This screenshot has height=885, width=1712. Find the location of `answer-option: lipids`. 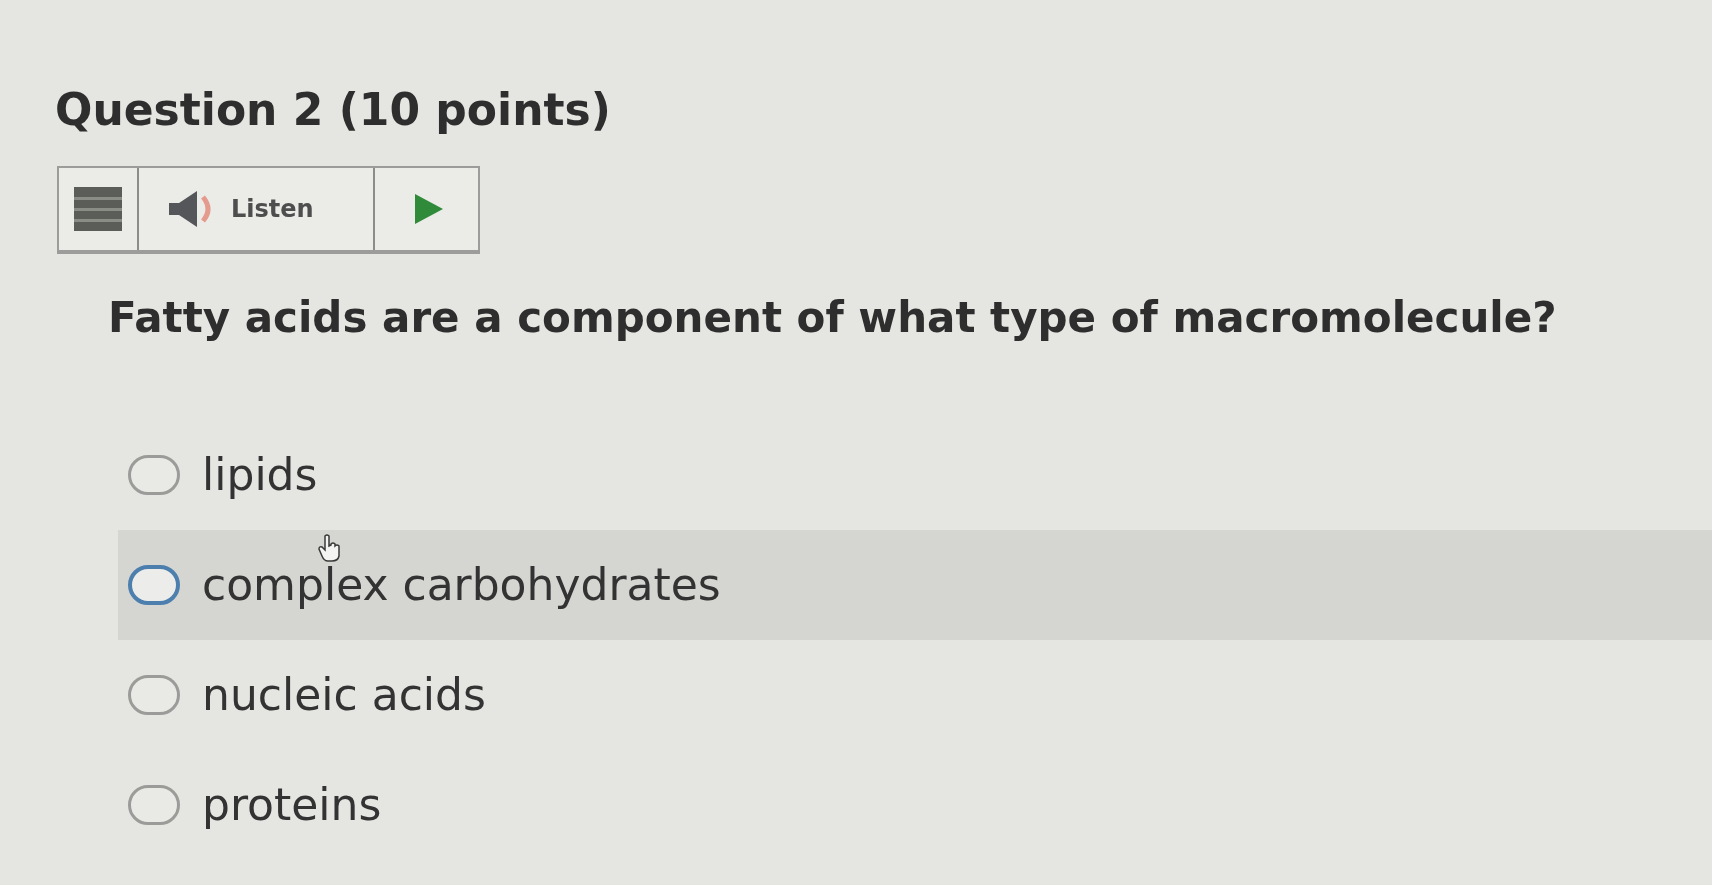

answer-option: lipids is located at coordinates (915, 474).